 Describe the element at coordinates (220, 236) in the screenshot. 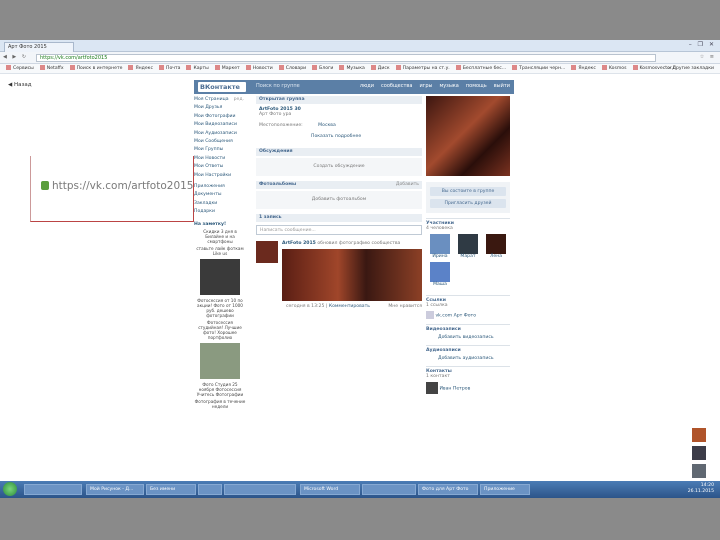

I see `ad-text: Скидки 3 дня в Билайне и на смартфоны` at that location.